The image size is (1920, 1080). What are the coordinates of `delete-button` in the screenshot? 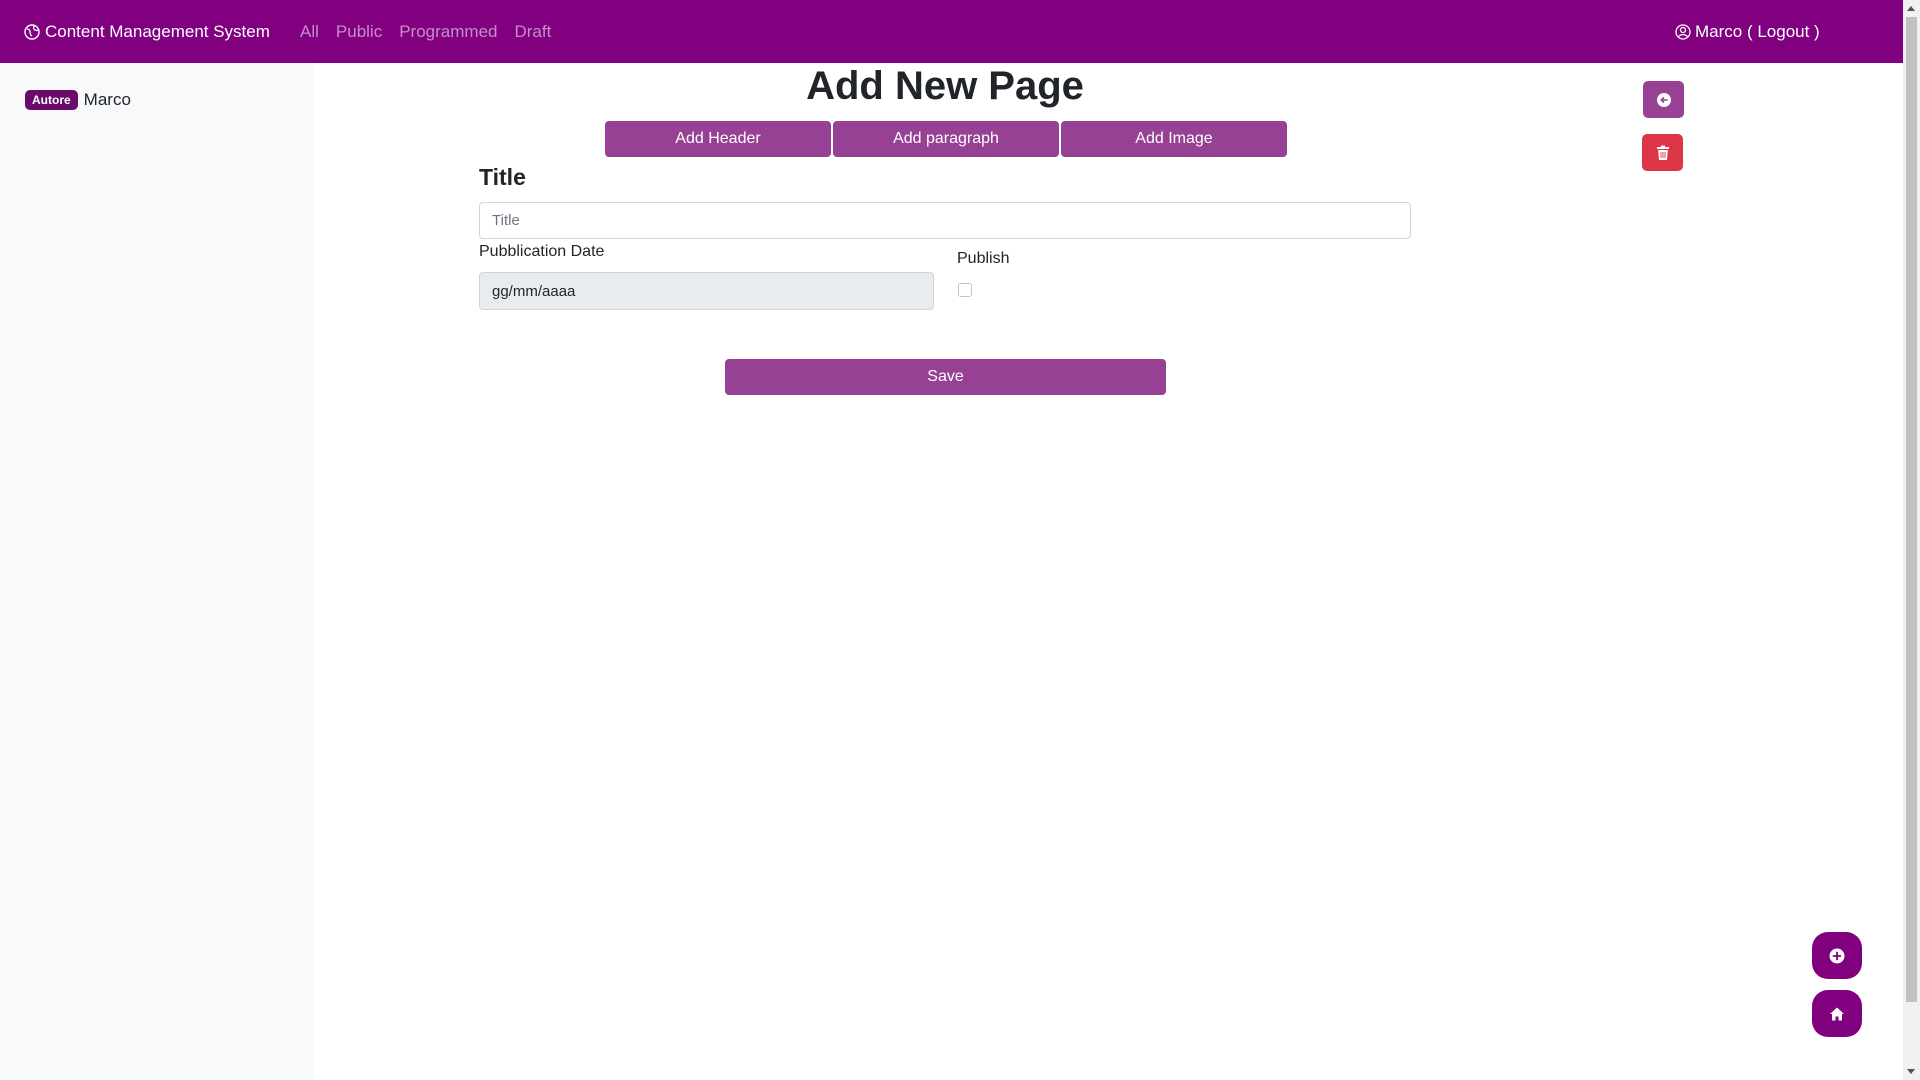 It's located at (1662, 152).